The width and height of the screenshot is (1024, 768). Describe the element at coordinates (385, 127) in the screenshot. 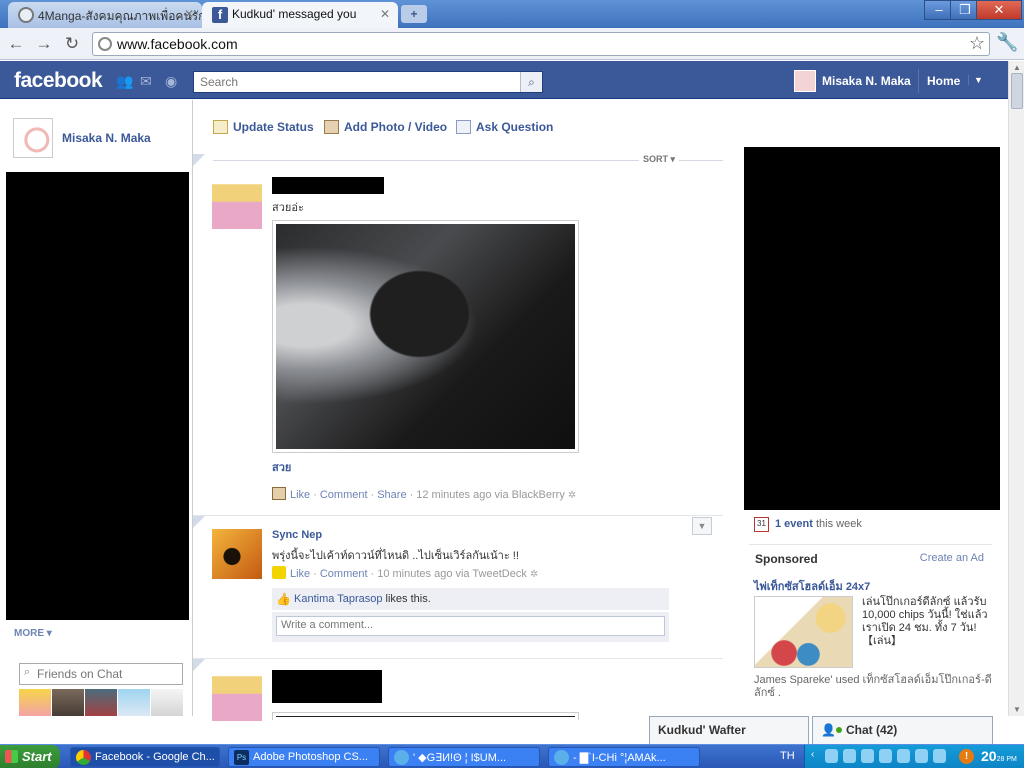

I see `add-photo-button: Add Photo / Video` at that location.